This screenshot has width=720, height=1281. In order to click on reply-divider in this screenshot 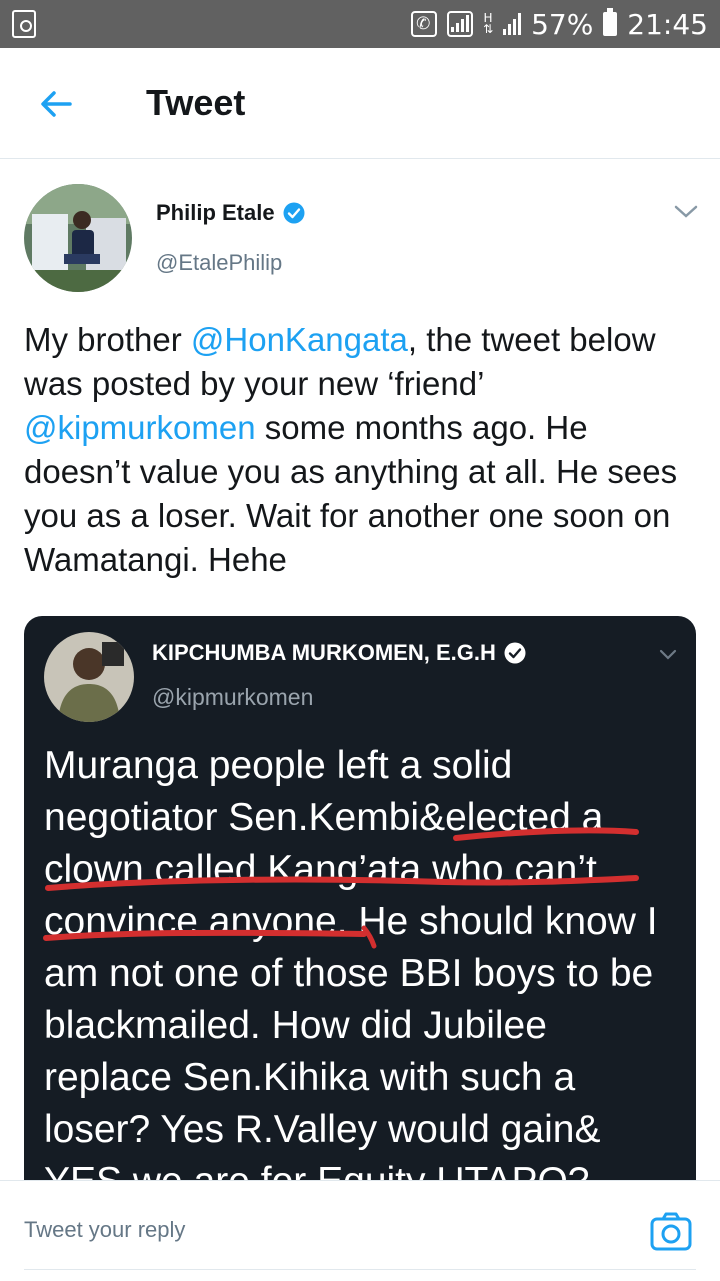, I will do `click(360, 1269)`.